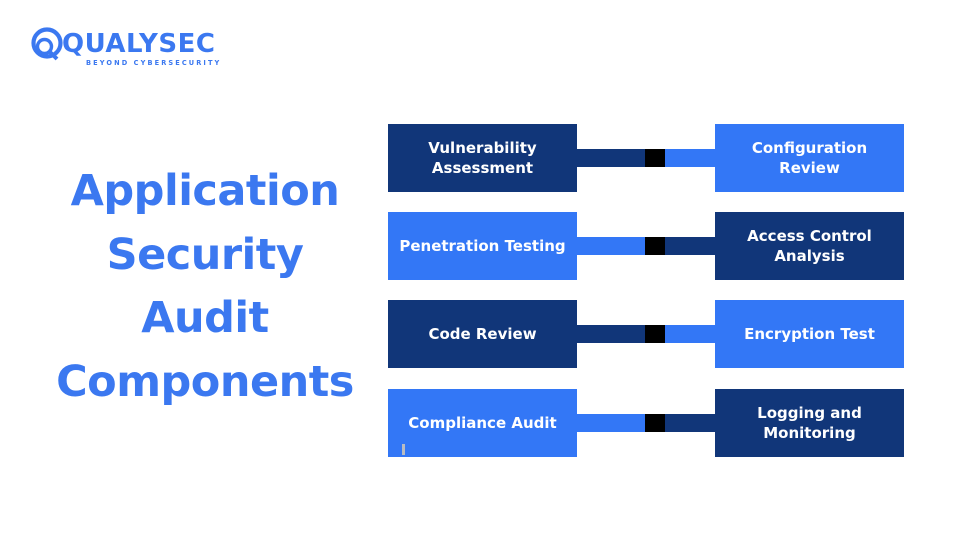  I want to click on component-label: Vulnerability Assessment, so click(482, 157).